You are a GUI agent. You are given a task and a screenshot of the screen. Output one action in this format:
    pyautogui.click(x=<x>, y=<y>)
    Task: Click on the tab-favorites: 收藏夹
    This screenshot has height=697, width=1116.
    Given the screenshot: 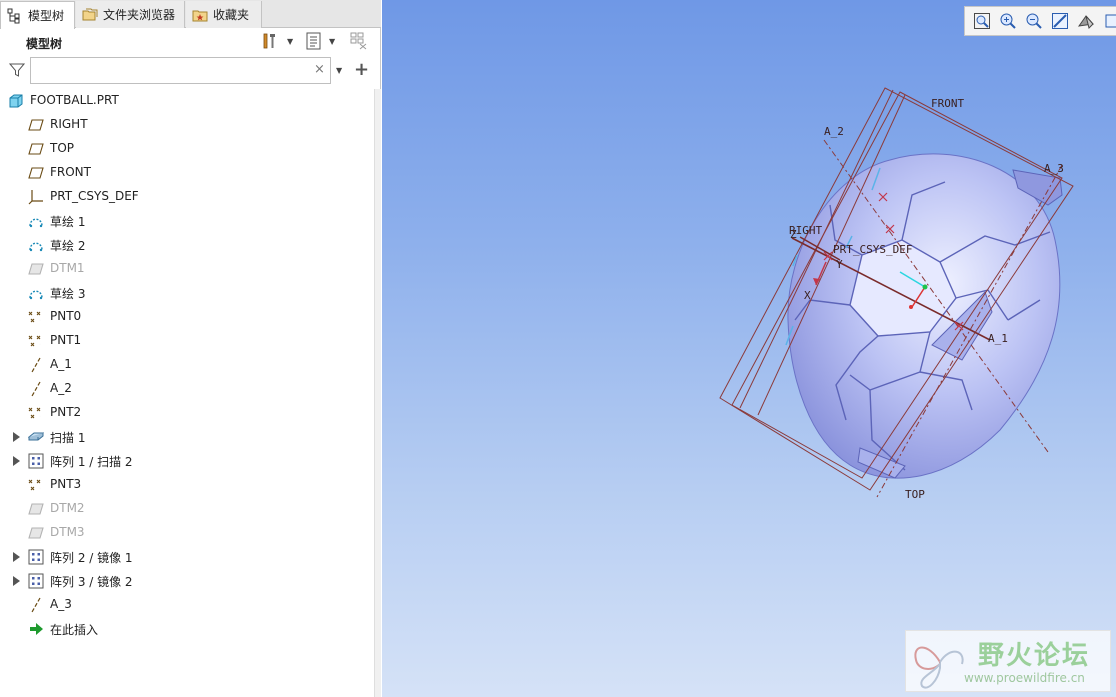 What is the action you would take?
    pyautogui.click(x=224, y=14)
    